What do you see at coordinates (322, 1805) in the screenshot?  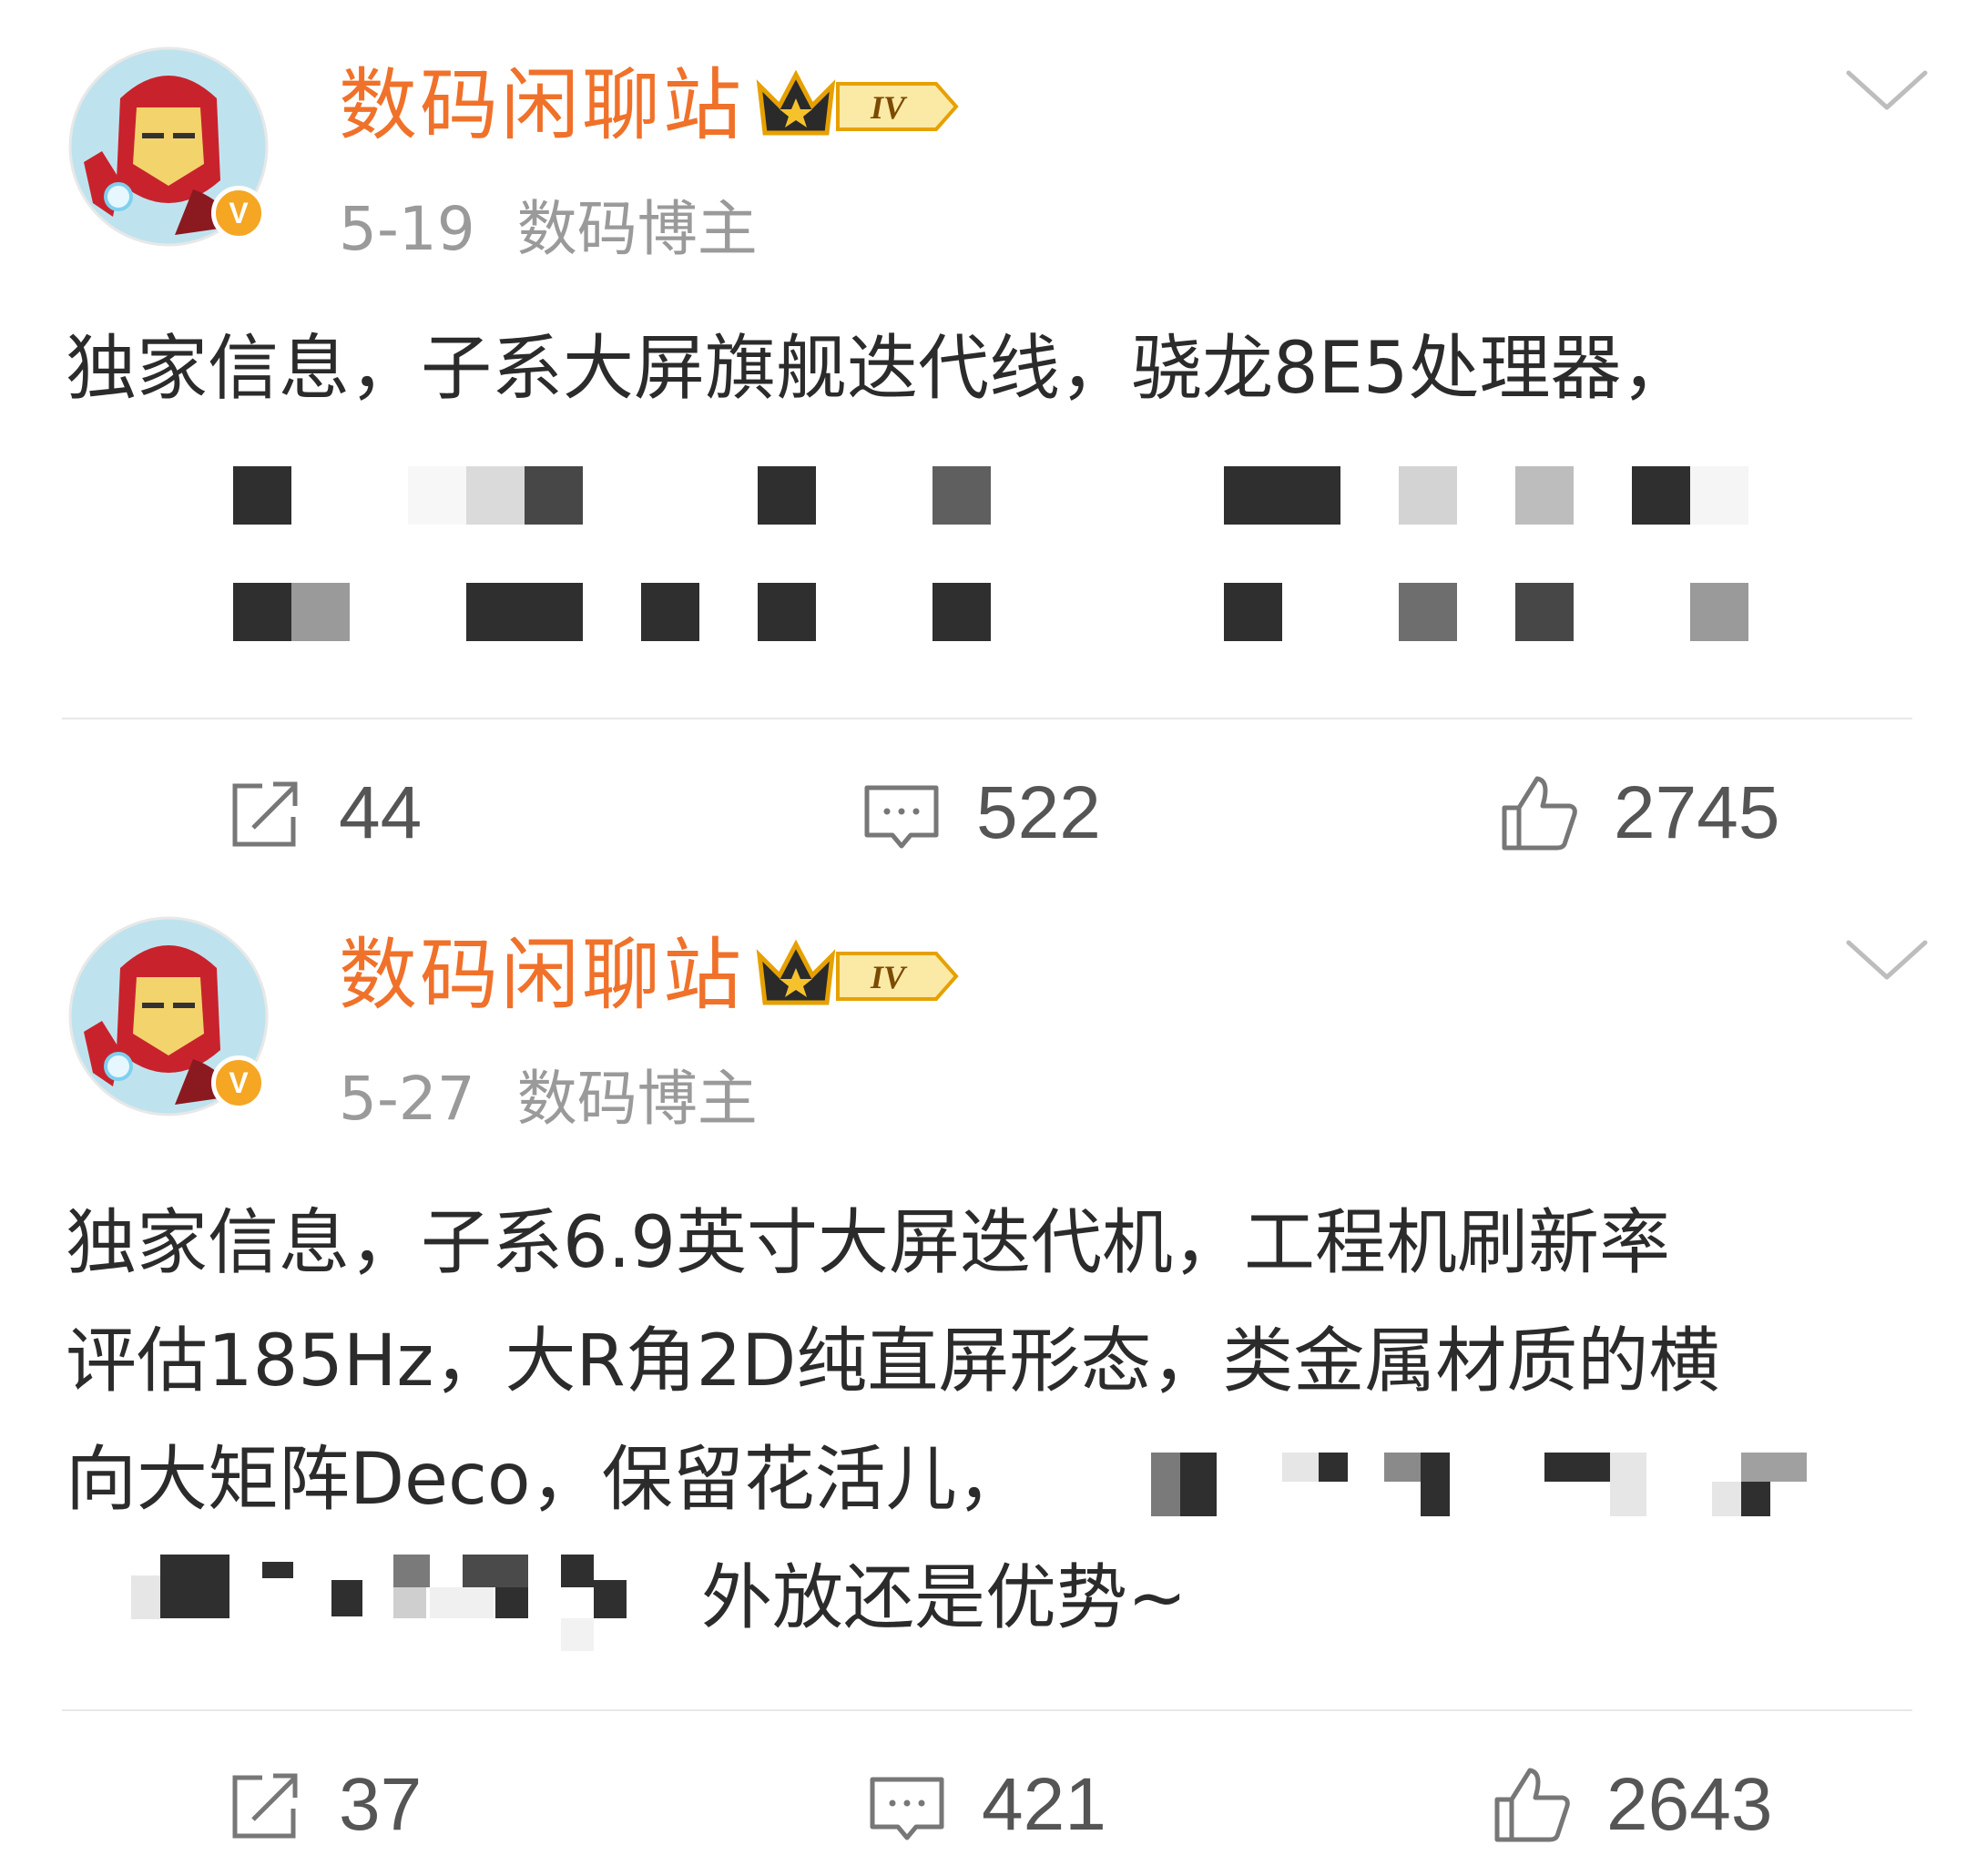 I see `repost-button: 37` at bounding box center [322, 1805].